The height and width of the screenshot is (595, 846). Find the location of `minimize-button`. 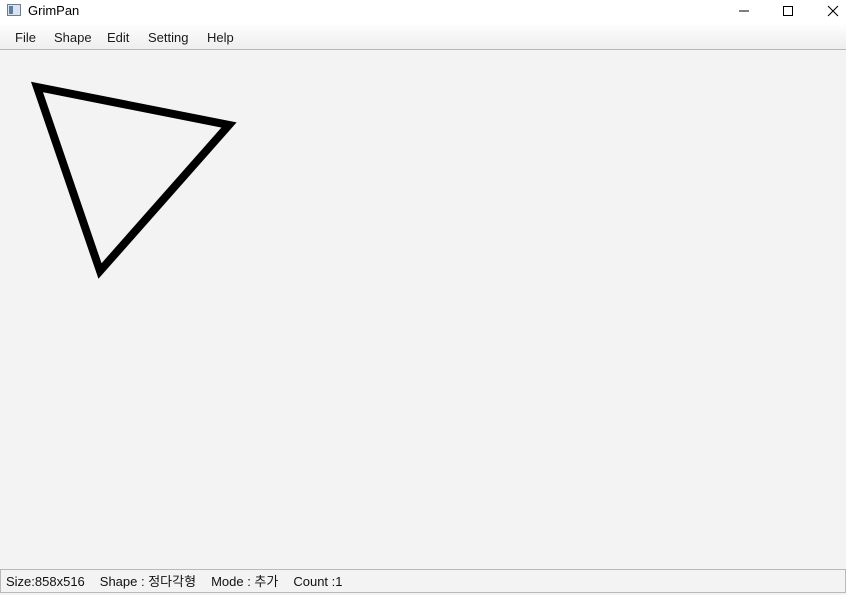

minimize-button is located at coordinates (744, 11).